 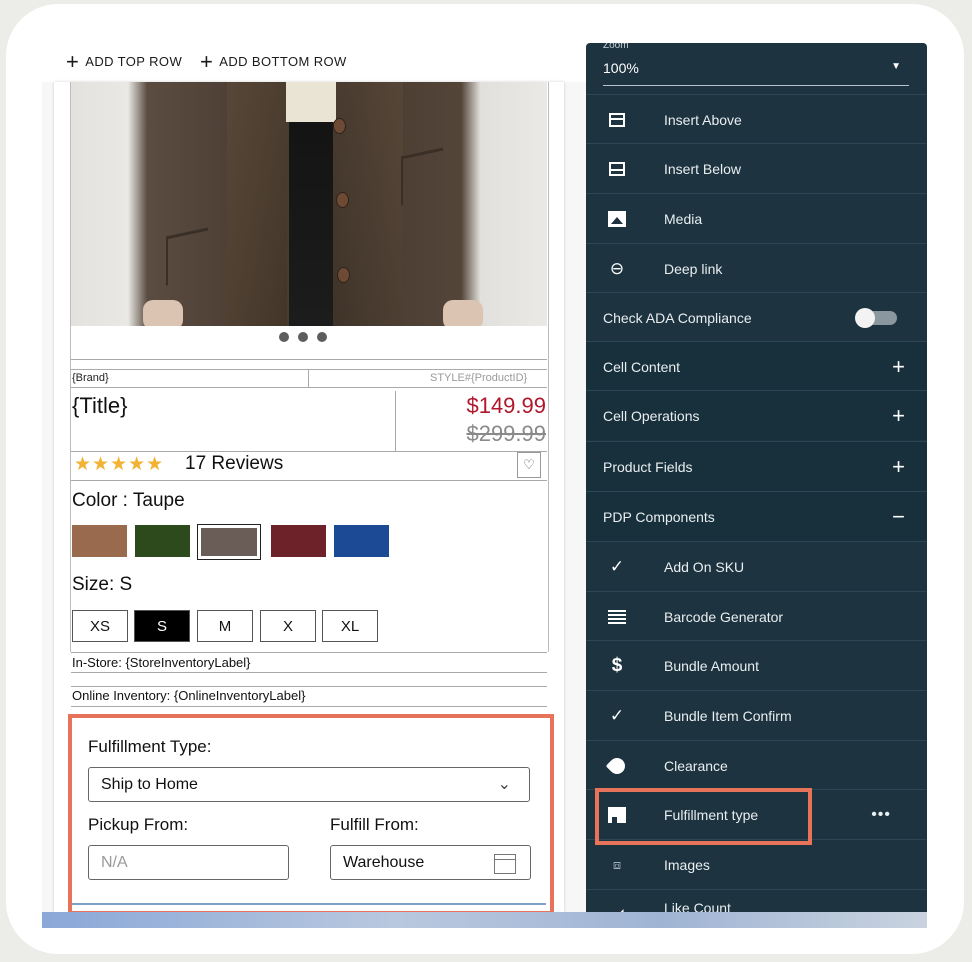 I want to click on highlight-outline, so click(x=703, y=816).